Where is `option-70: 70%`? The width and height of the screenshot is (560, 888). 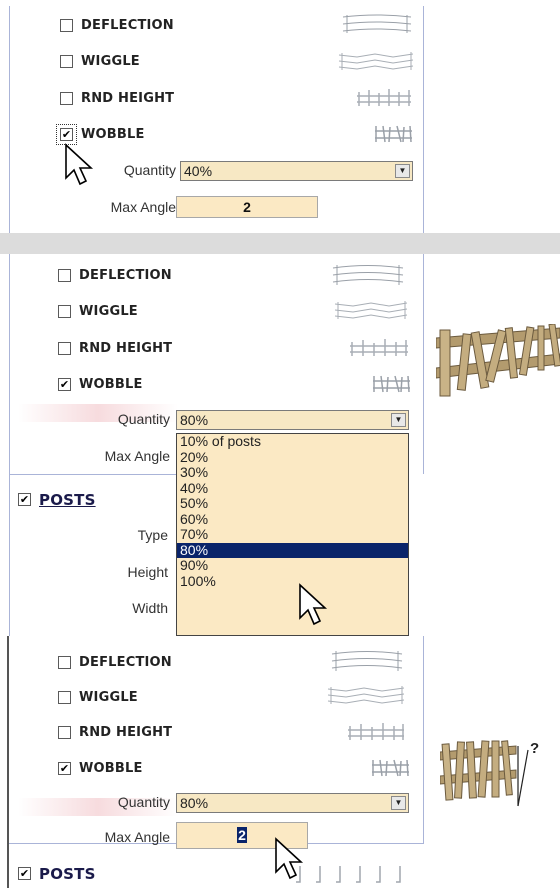 option-70: 70% is located at coordinates (292, 534).